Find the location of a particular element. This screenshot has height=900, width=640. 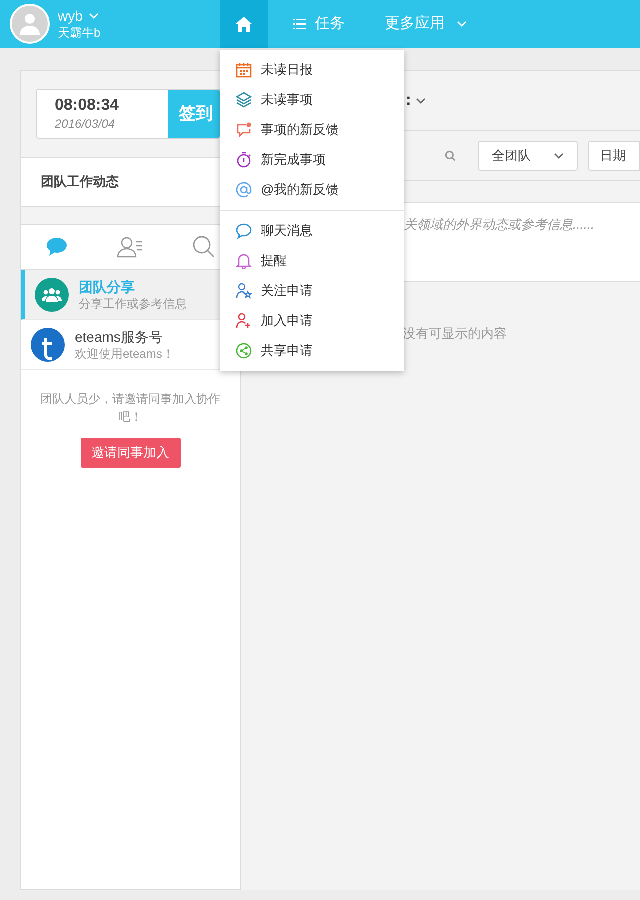

menu-item: 事项的新反馈 is located at coordinates (312, 130).